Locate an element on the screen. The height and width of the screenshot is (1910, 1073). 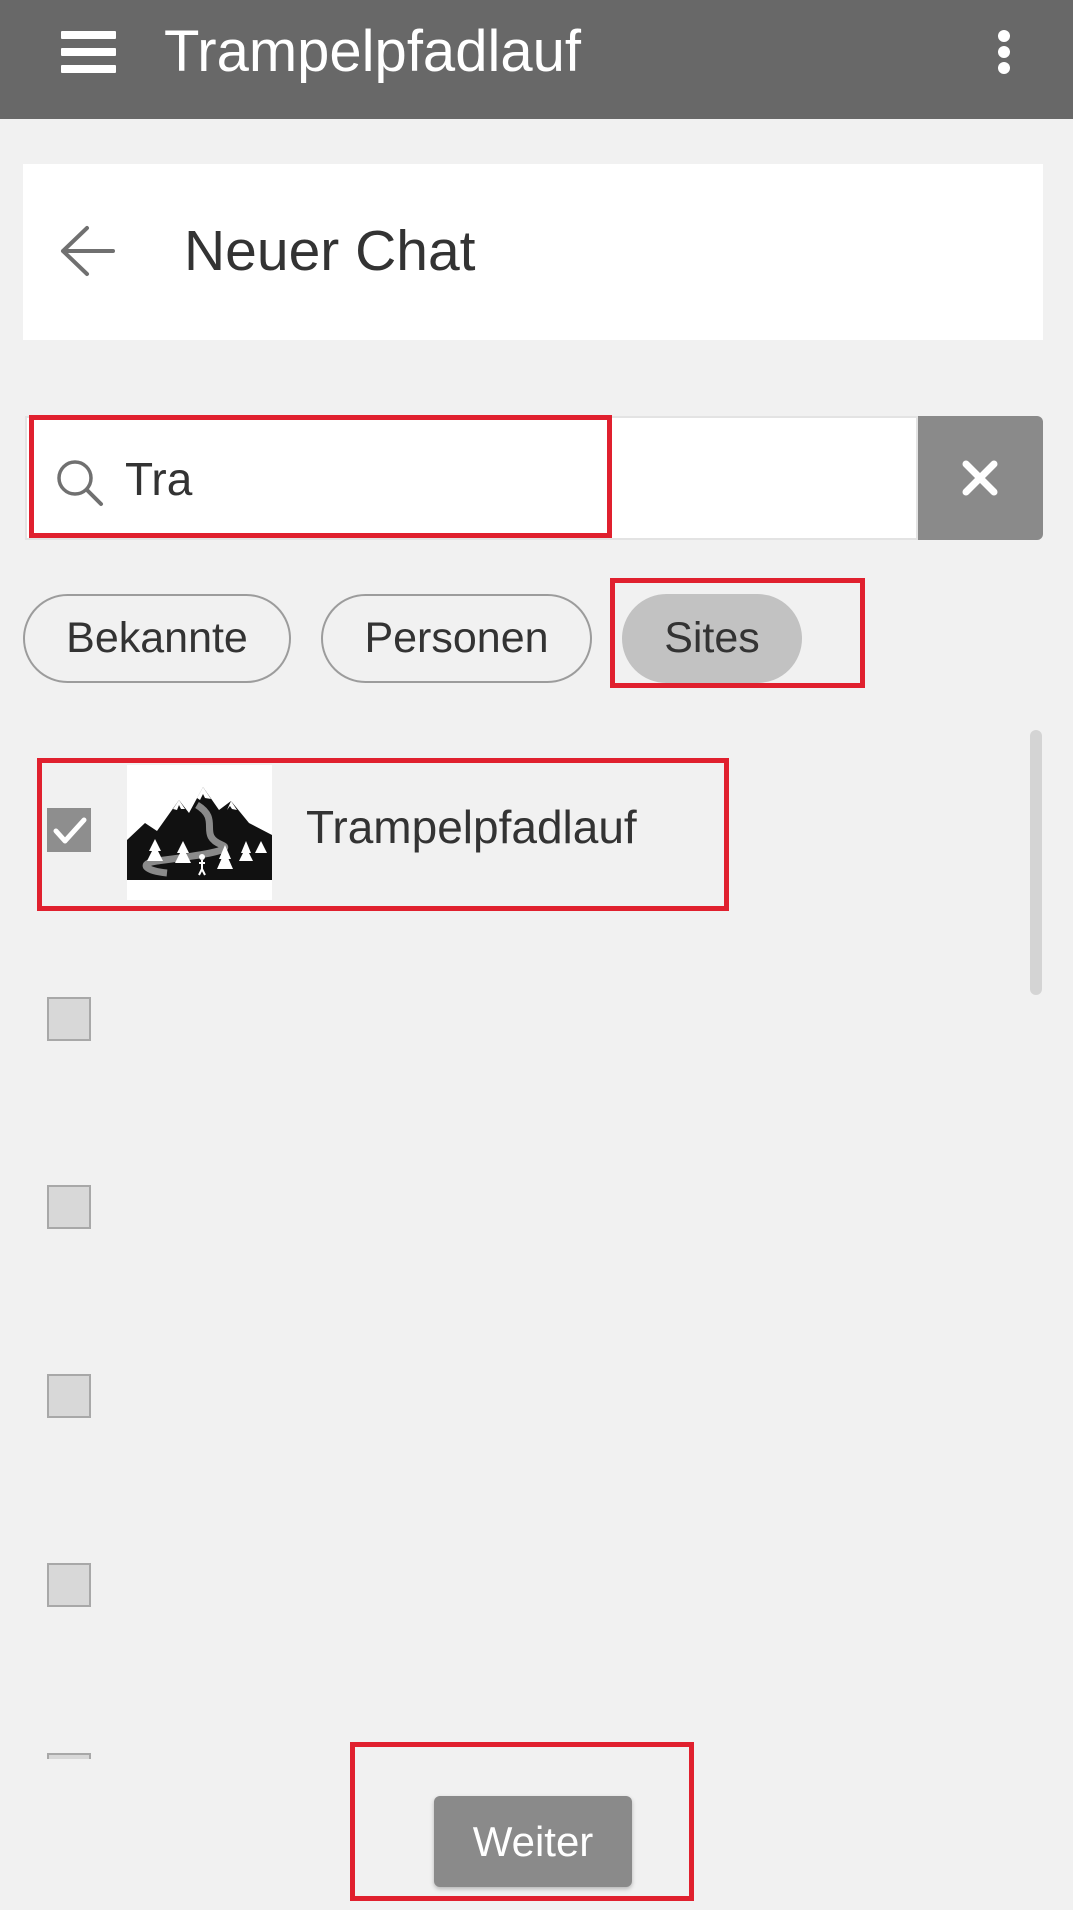
select-checkbox-trampelpfadlauf is located at coordinates (69, 830).